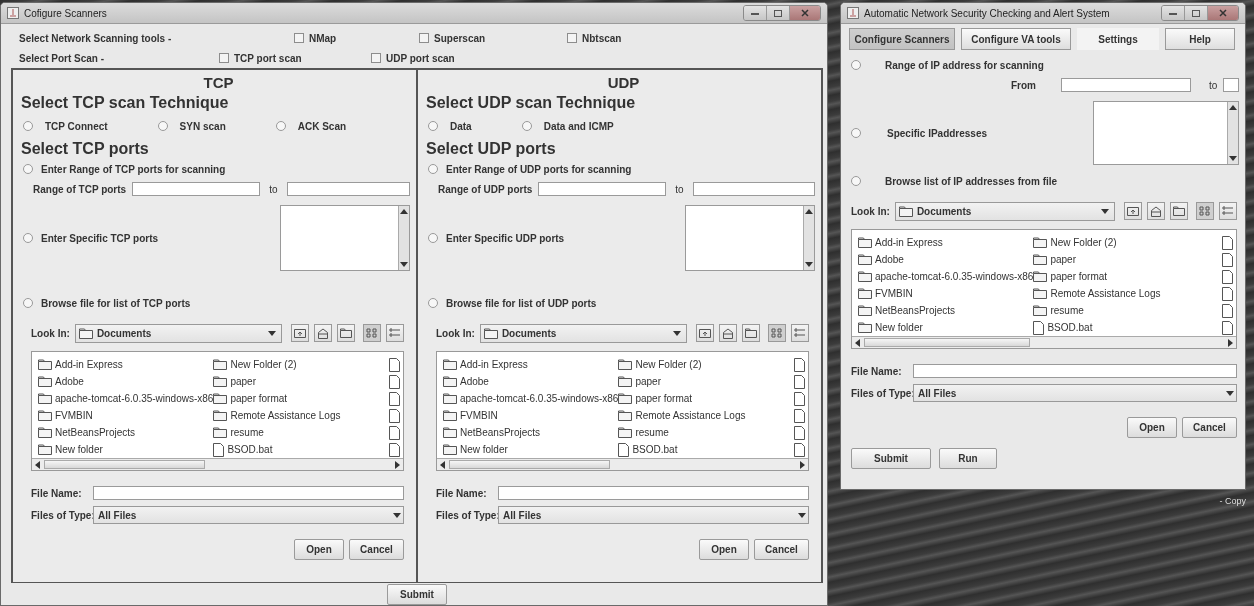 Image resolution: width=1254 pixels, height=606 pixels. What do you see at coordinates (1231, 85) in the screenshot?
I see `ip-end-field` at bounding box center [1231, 85].